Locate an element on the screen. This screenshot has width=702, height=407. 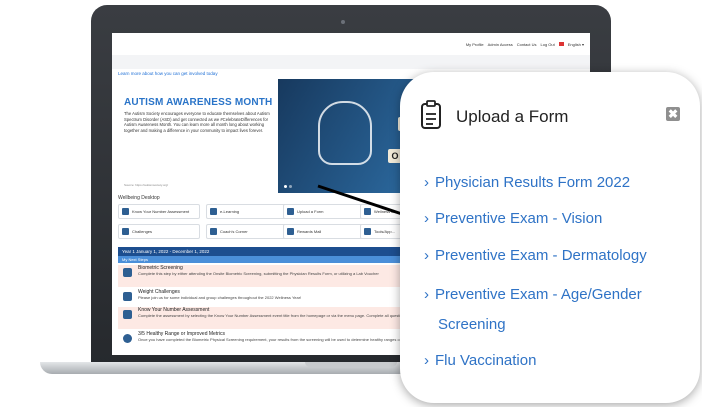
link-label: Flu Vaccination is located at coordinates (486, 360).